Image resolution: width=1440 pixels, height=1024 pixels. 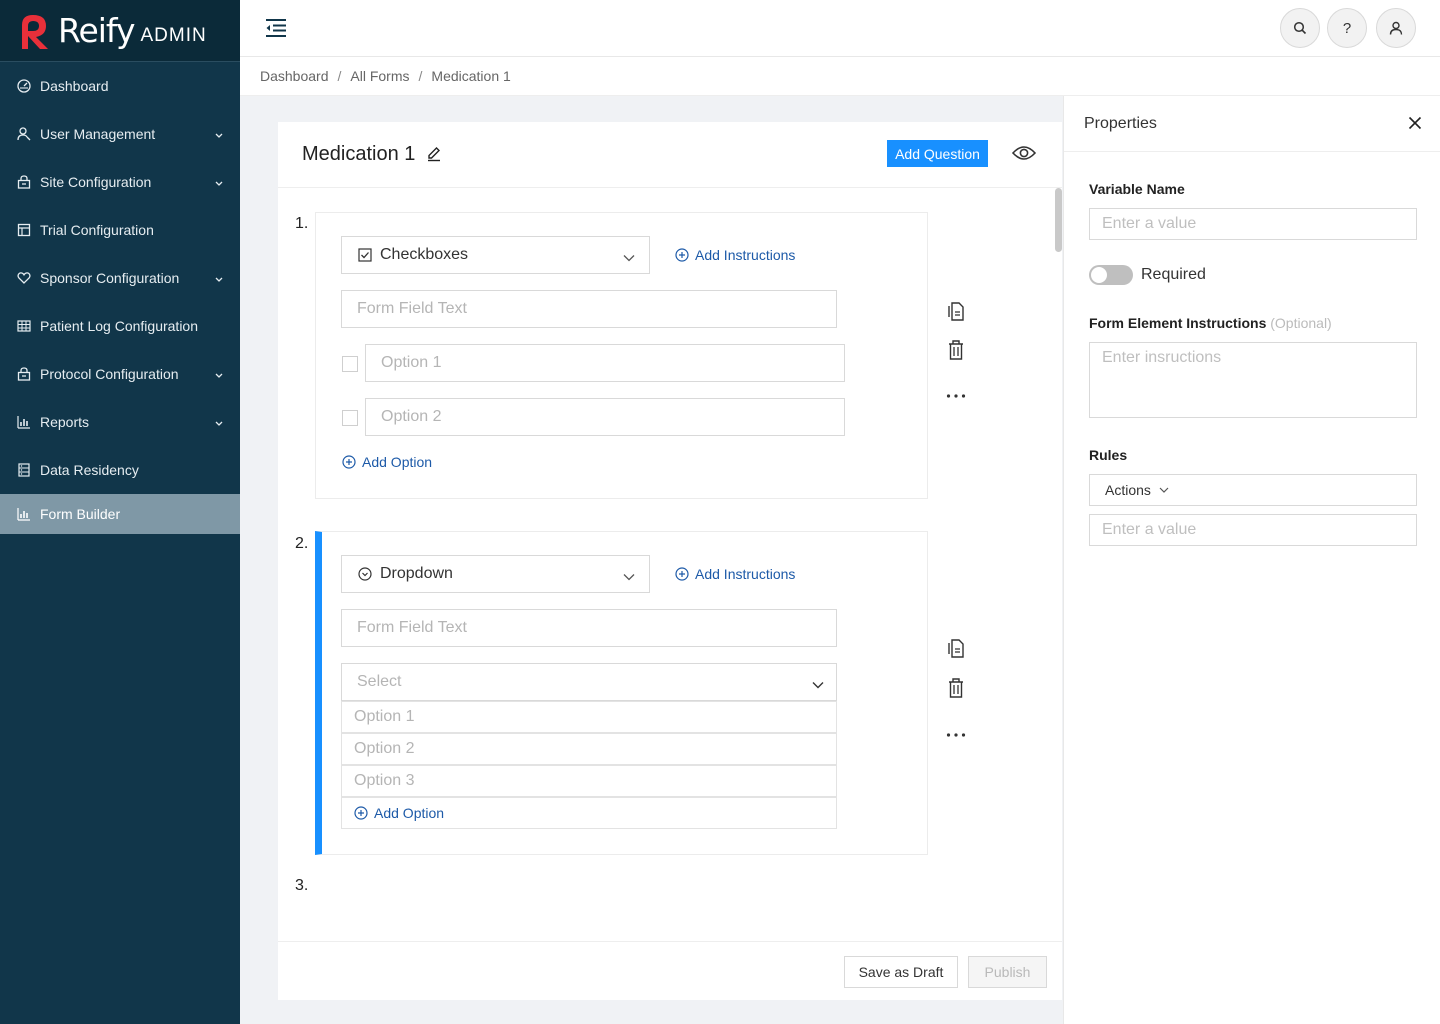 I want to click on lock-icon, so click(x=24, y=182).